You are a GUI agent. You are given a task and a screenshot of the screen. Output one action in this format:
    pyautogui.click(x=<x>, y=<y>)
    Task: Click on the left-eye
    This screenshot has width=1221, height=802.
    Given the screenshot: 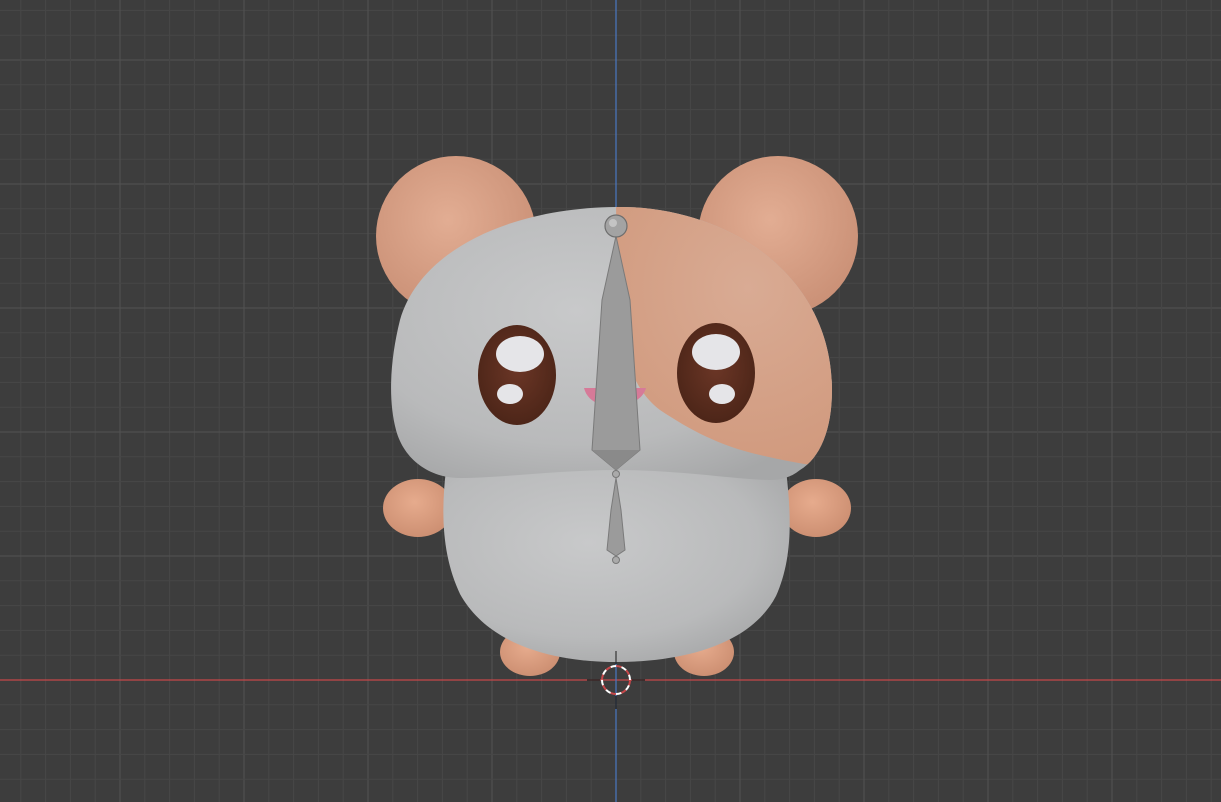 What is the action you would take?
    pyautogui.click(x=517, y=375)
    